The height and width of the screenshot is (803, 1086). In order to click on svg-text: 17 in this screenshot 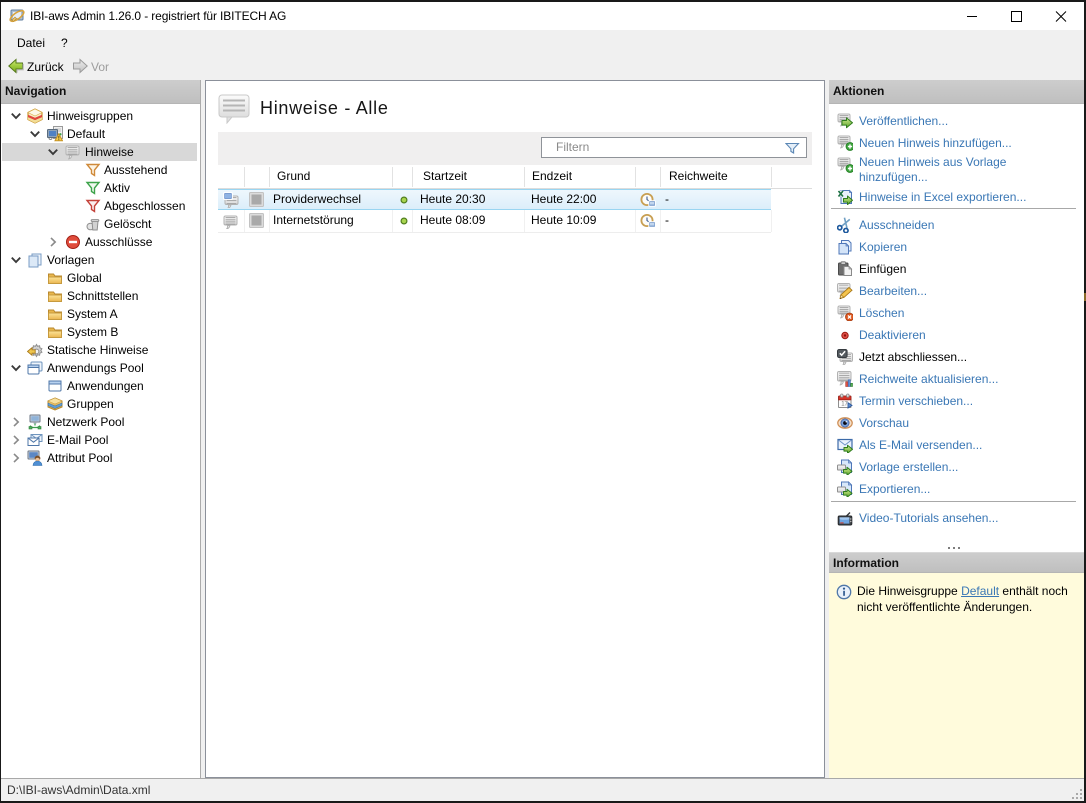, I will do `click(844, 404)`.